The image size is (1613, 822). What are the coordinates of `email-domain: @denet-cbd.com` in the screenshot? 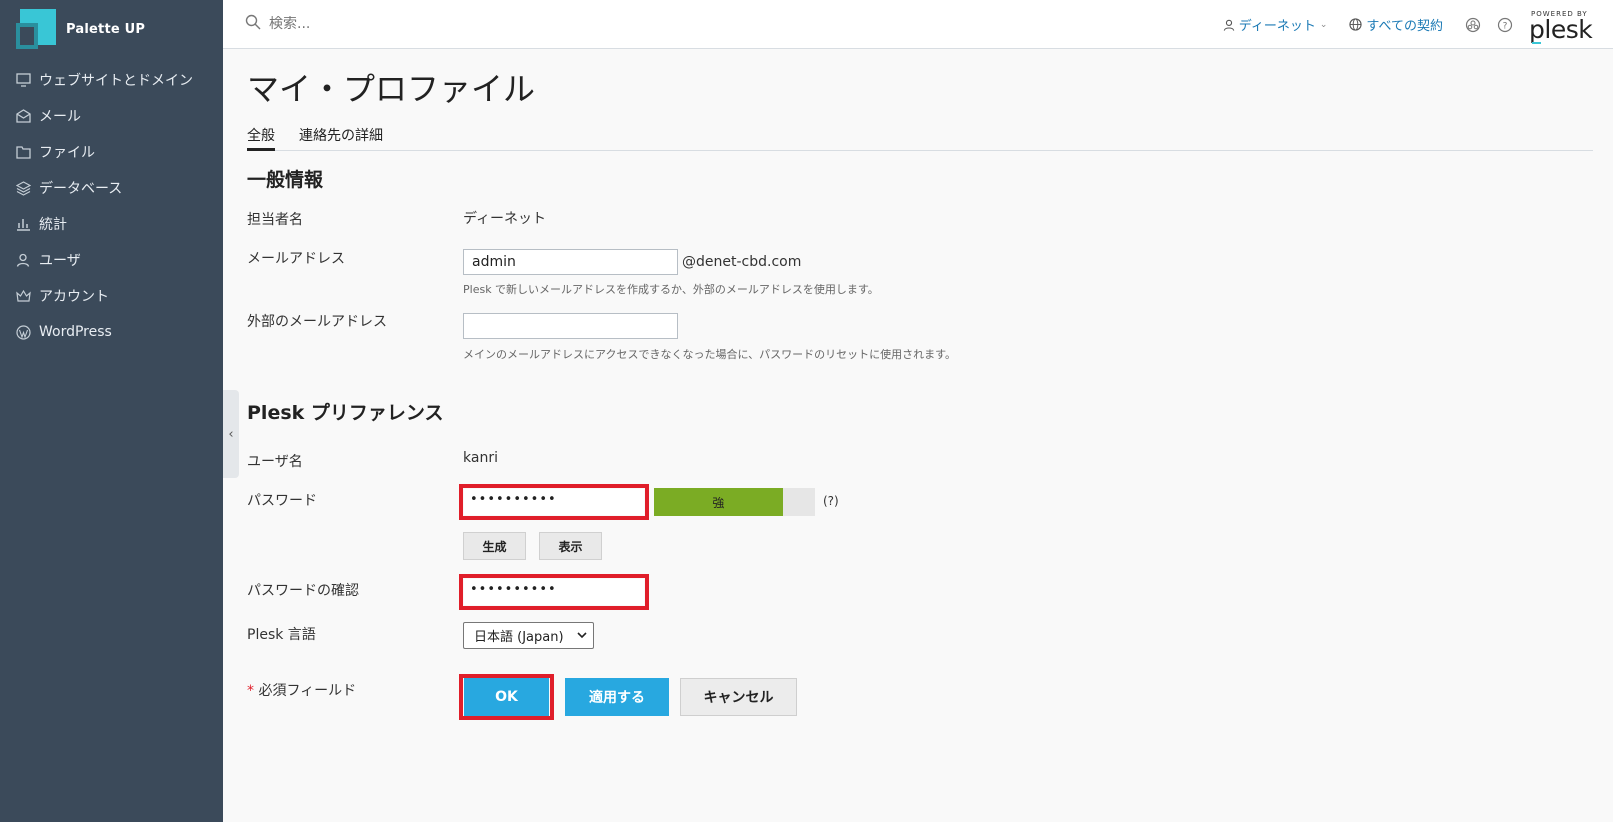 It's located at (742, 262).